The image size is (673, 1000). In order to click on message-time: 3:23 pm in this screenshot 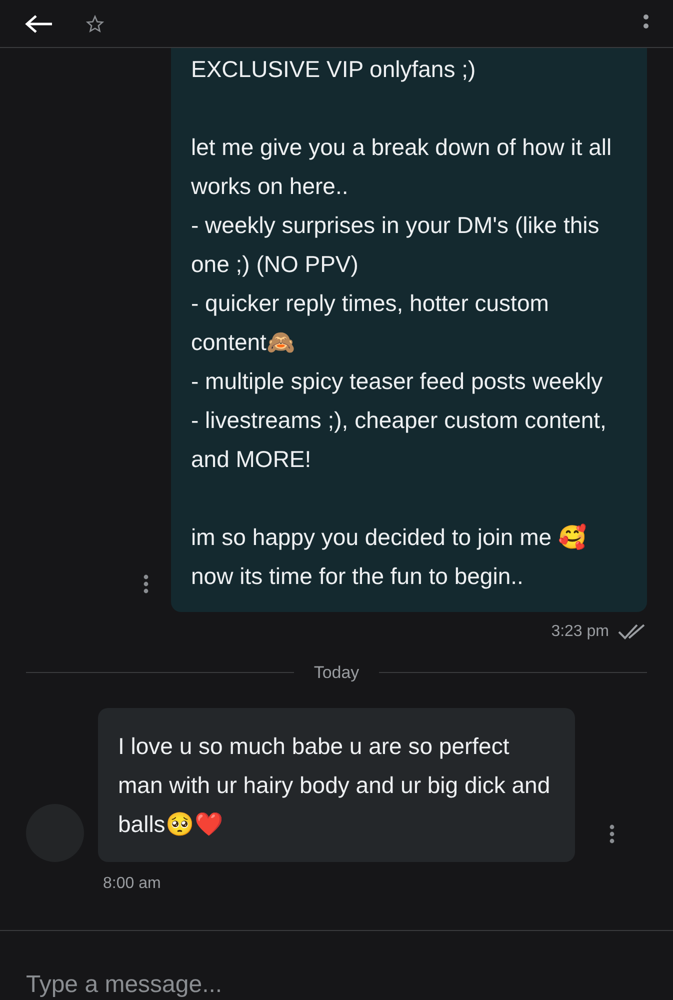, I will do `click(580, 632)`.